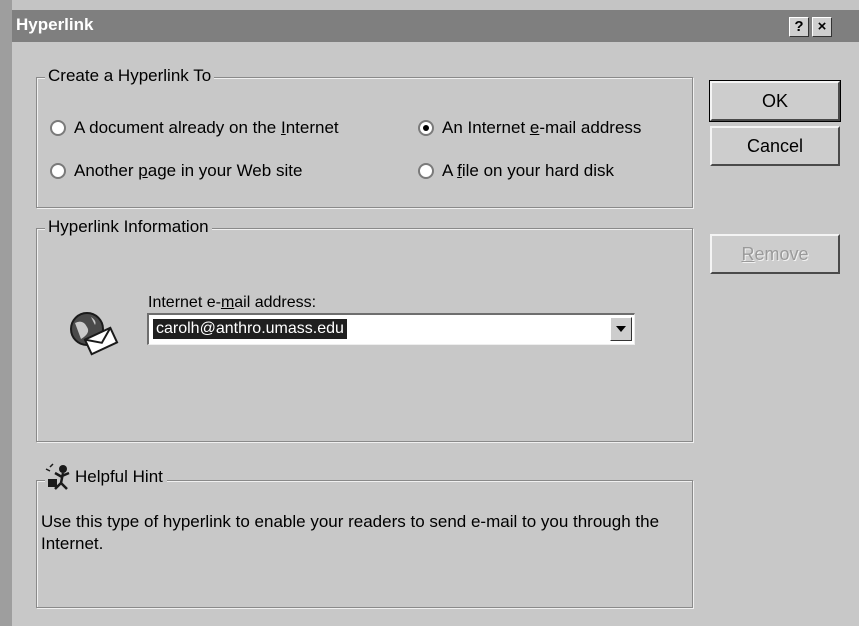 The height and width of the screenshot is (626, 859). I want to click on hyperlink-information-label: Hyperlink Information, so click(128, 227).